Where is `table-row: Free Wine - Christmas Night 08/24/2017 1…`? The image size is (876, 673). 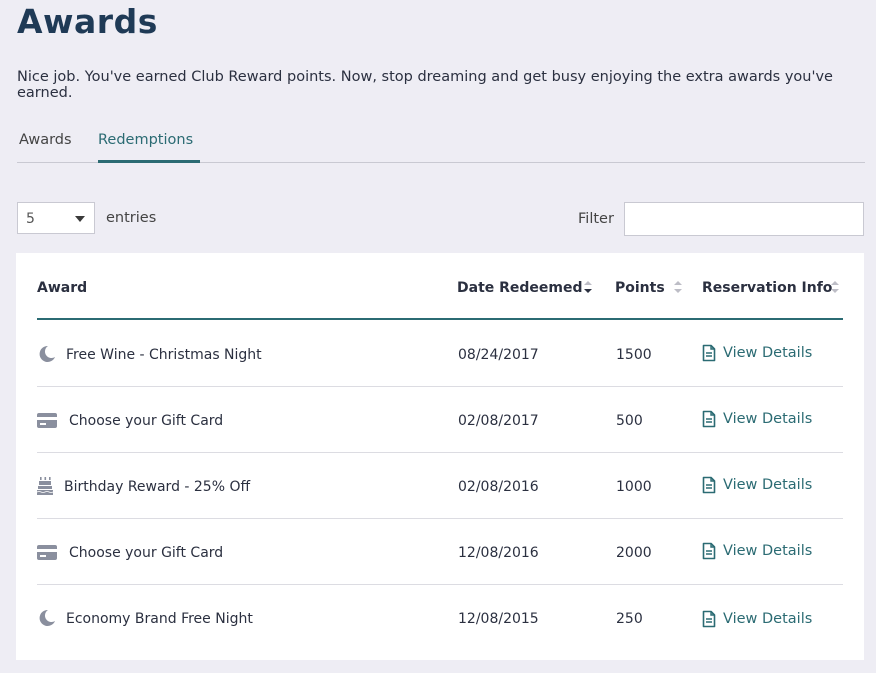 table-row: Free Wine - Christmas Night 08/24/2017 1… is located at coordinates (440, 353).